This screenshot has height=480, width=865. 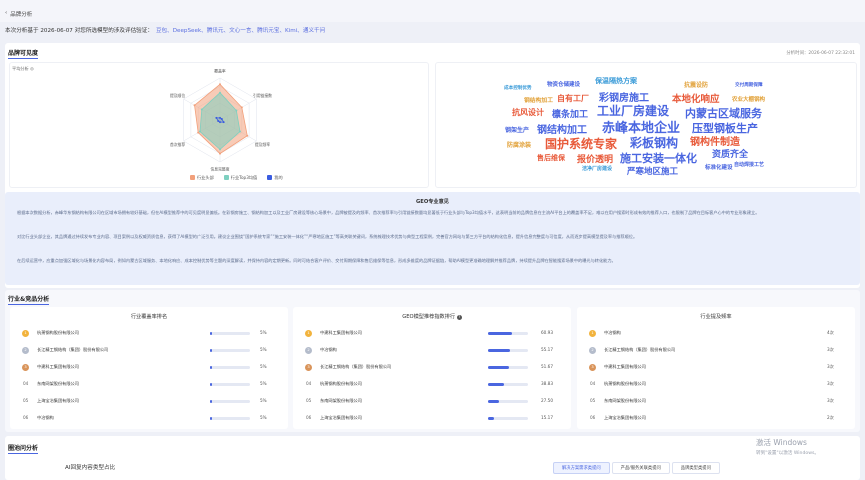 What do you see at coordinates (149, 385) in the screenshot?
I see `ranking-row: 04 东南网架股份有限公司 5%` at bounding box center [149, 385].